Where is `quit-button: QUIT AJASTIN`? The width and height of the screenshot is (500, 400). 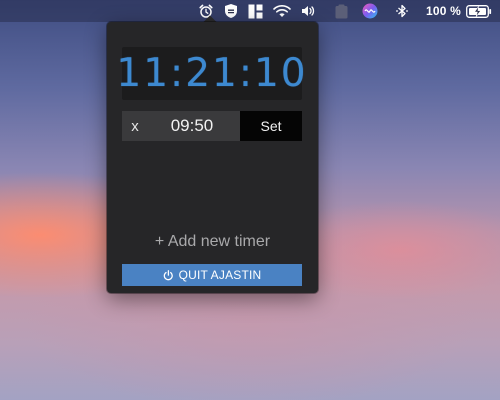
quit-button: QUIT AJASTIN is located at coordinates (212, 275).